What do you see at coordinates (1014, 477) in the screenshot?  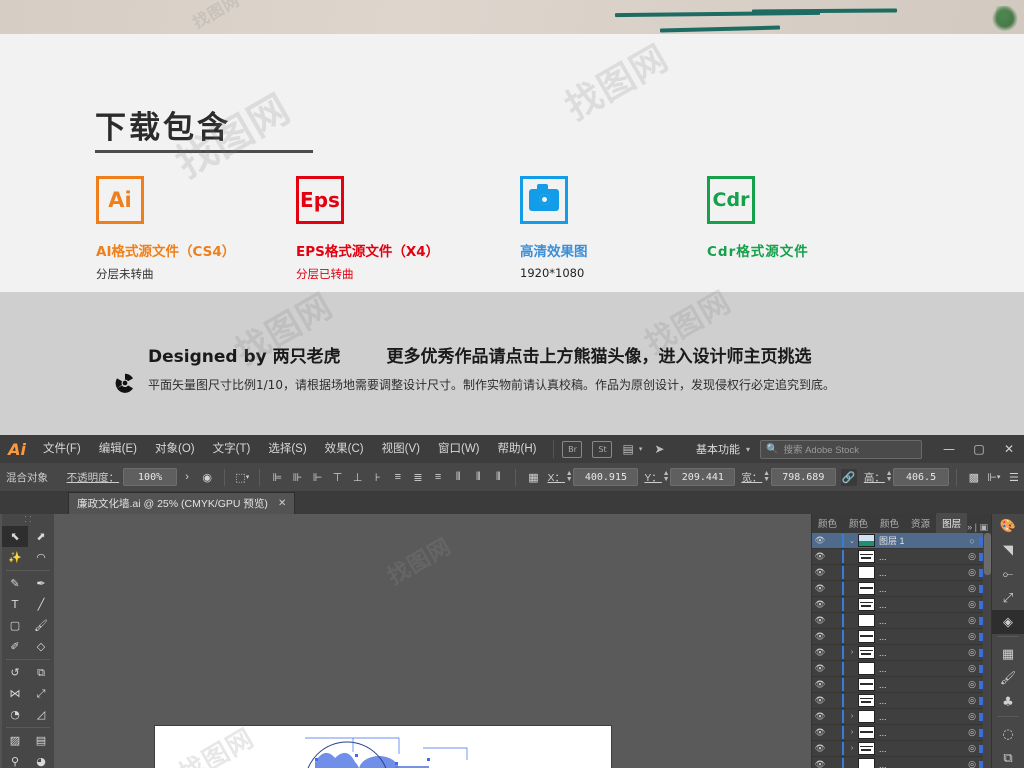 I see `options-menu-icon: ☰` at bounding box center [1014, 477].